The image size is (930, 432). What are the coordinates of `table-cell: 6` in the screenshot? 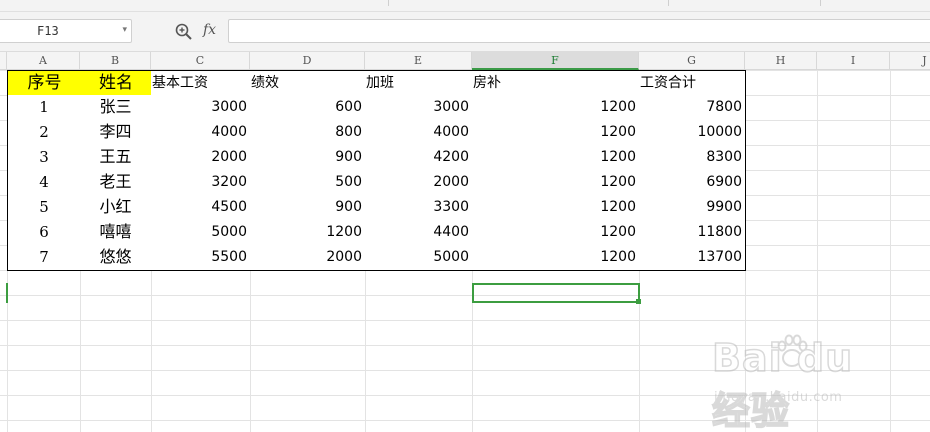 It's located at (44, 233).